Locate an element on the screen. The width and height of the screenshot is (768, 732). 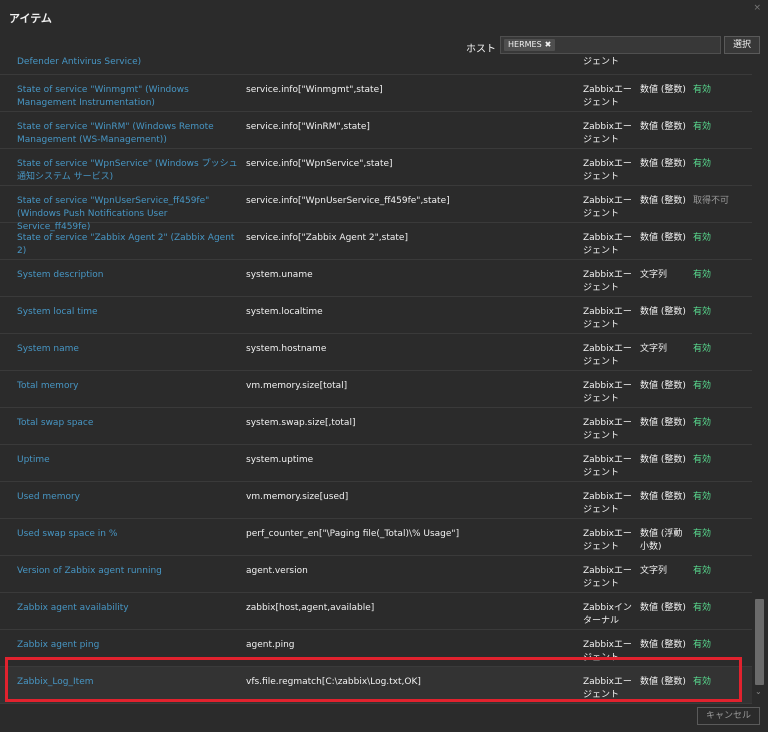
item-key: agent.ping is located at coordinates (270, 645).